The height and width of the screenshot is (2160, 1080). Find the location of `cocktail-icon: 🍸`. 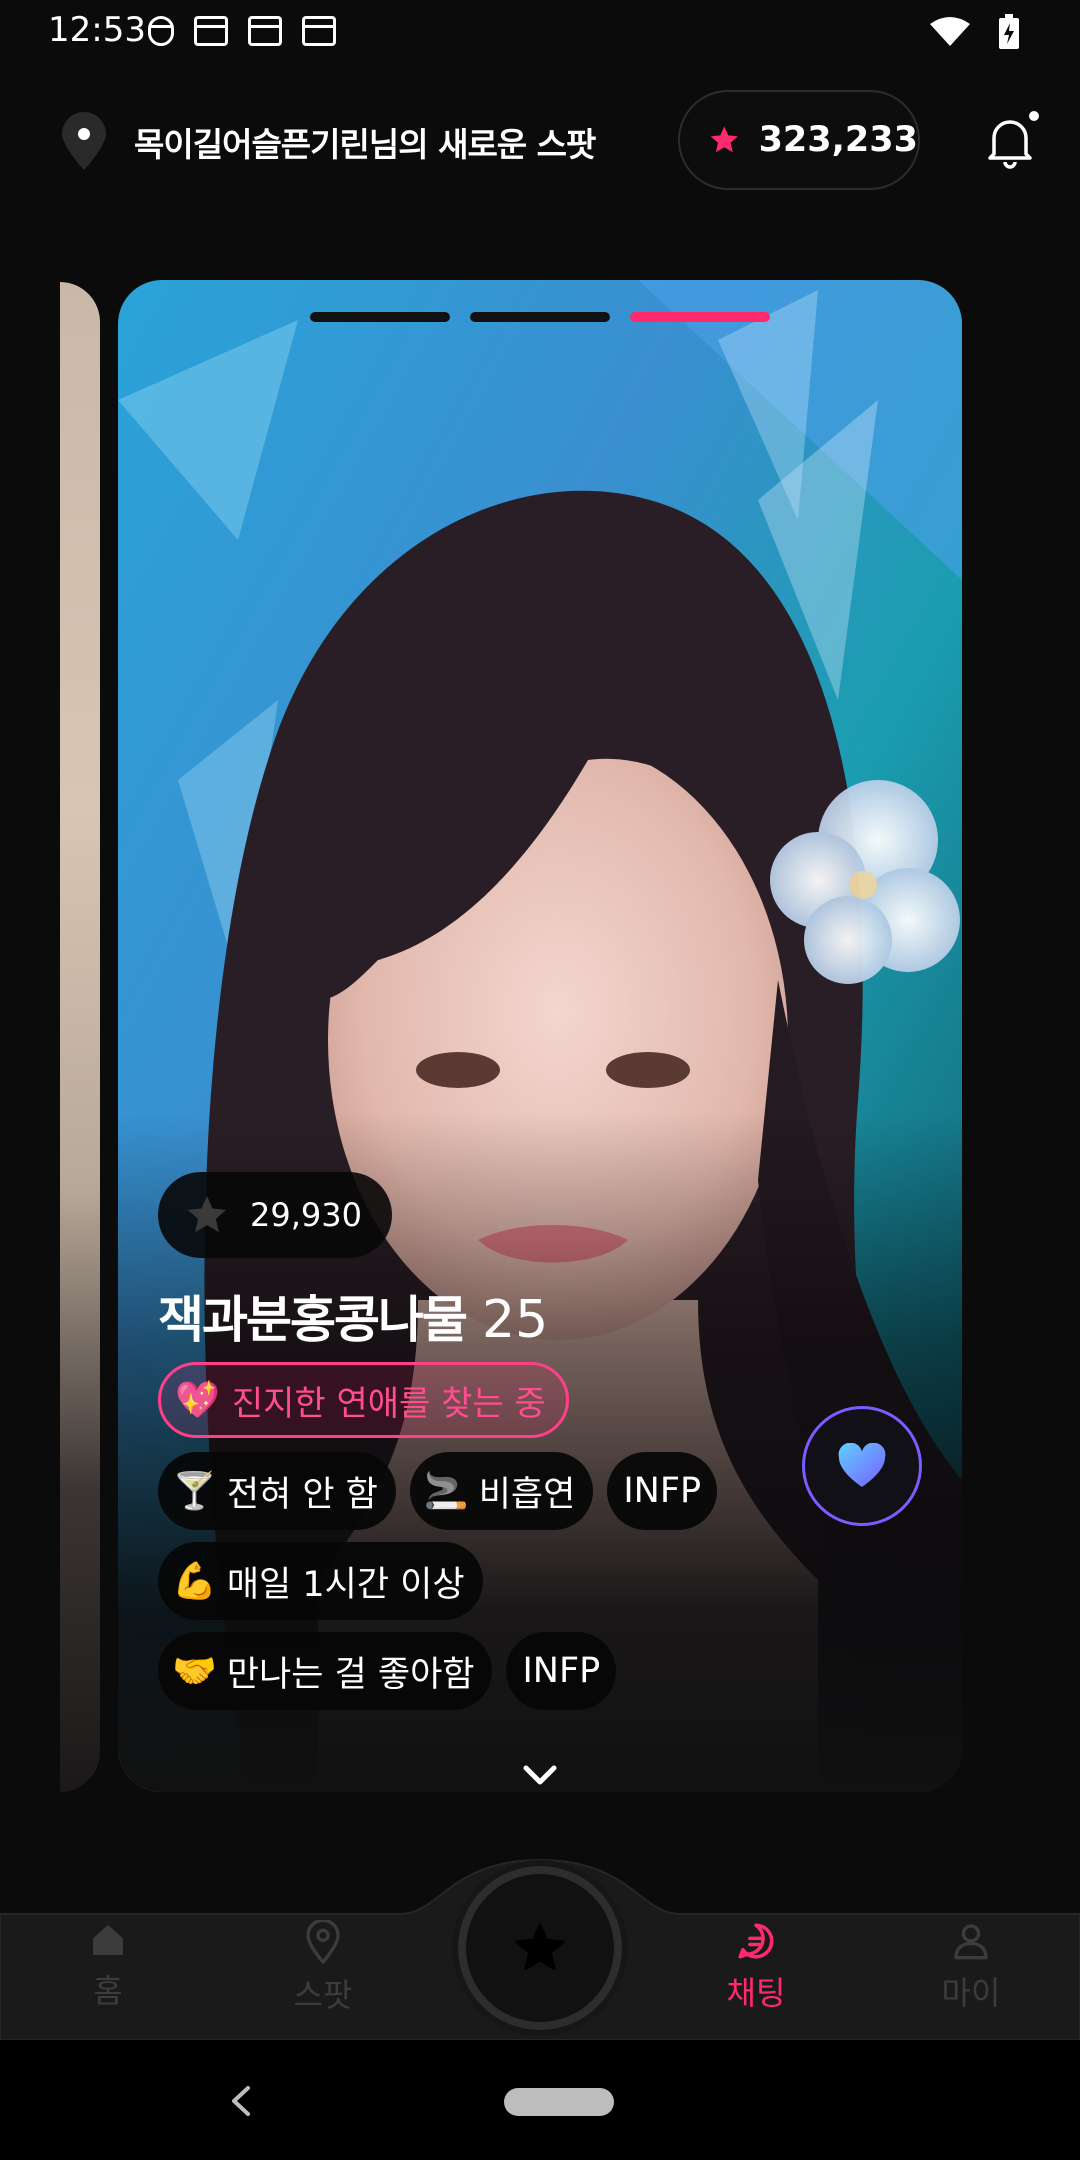

cocktail-icon: 🍸 is located at coordinates (194, 1491).